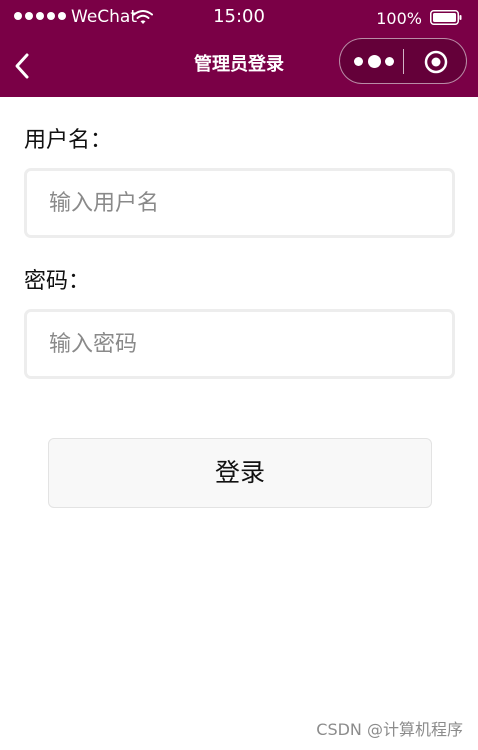 The height and width of the screenshot is (750, 478). What do you see at coordinates (436, 62) in the screenshot?
I see `close-target-icon` at bounding box center [436, 62].